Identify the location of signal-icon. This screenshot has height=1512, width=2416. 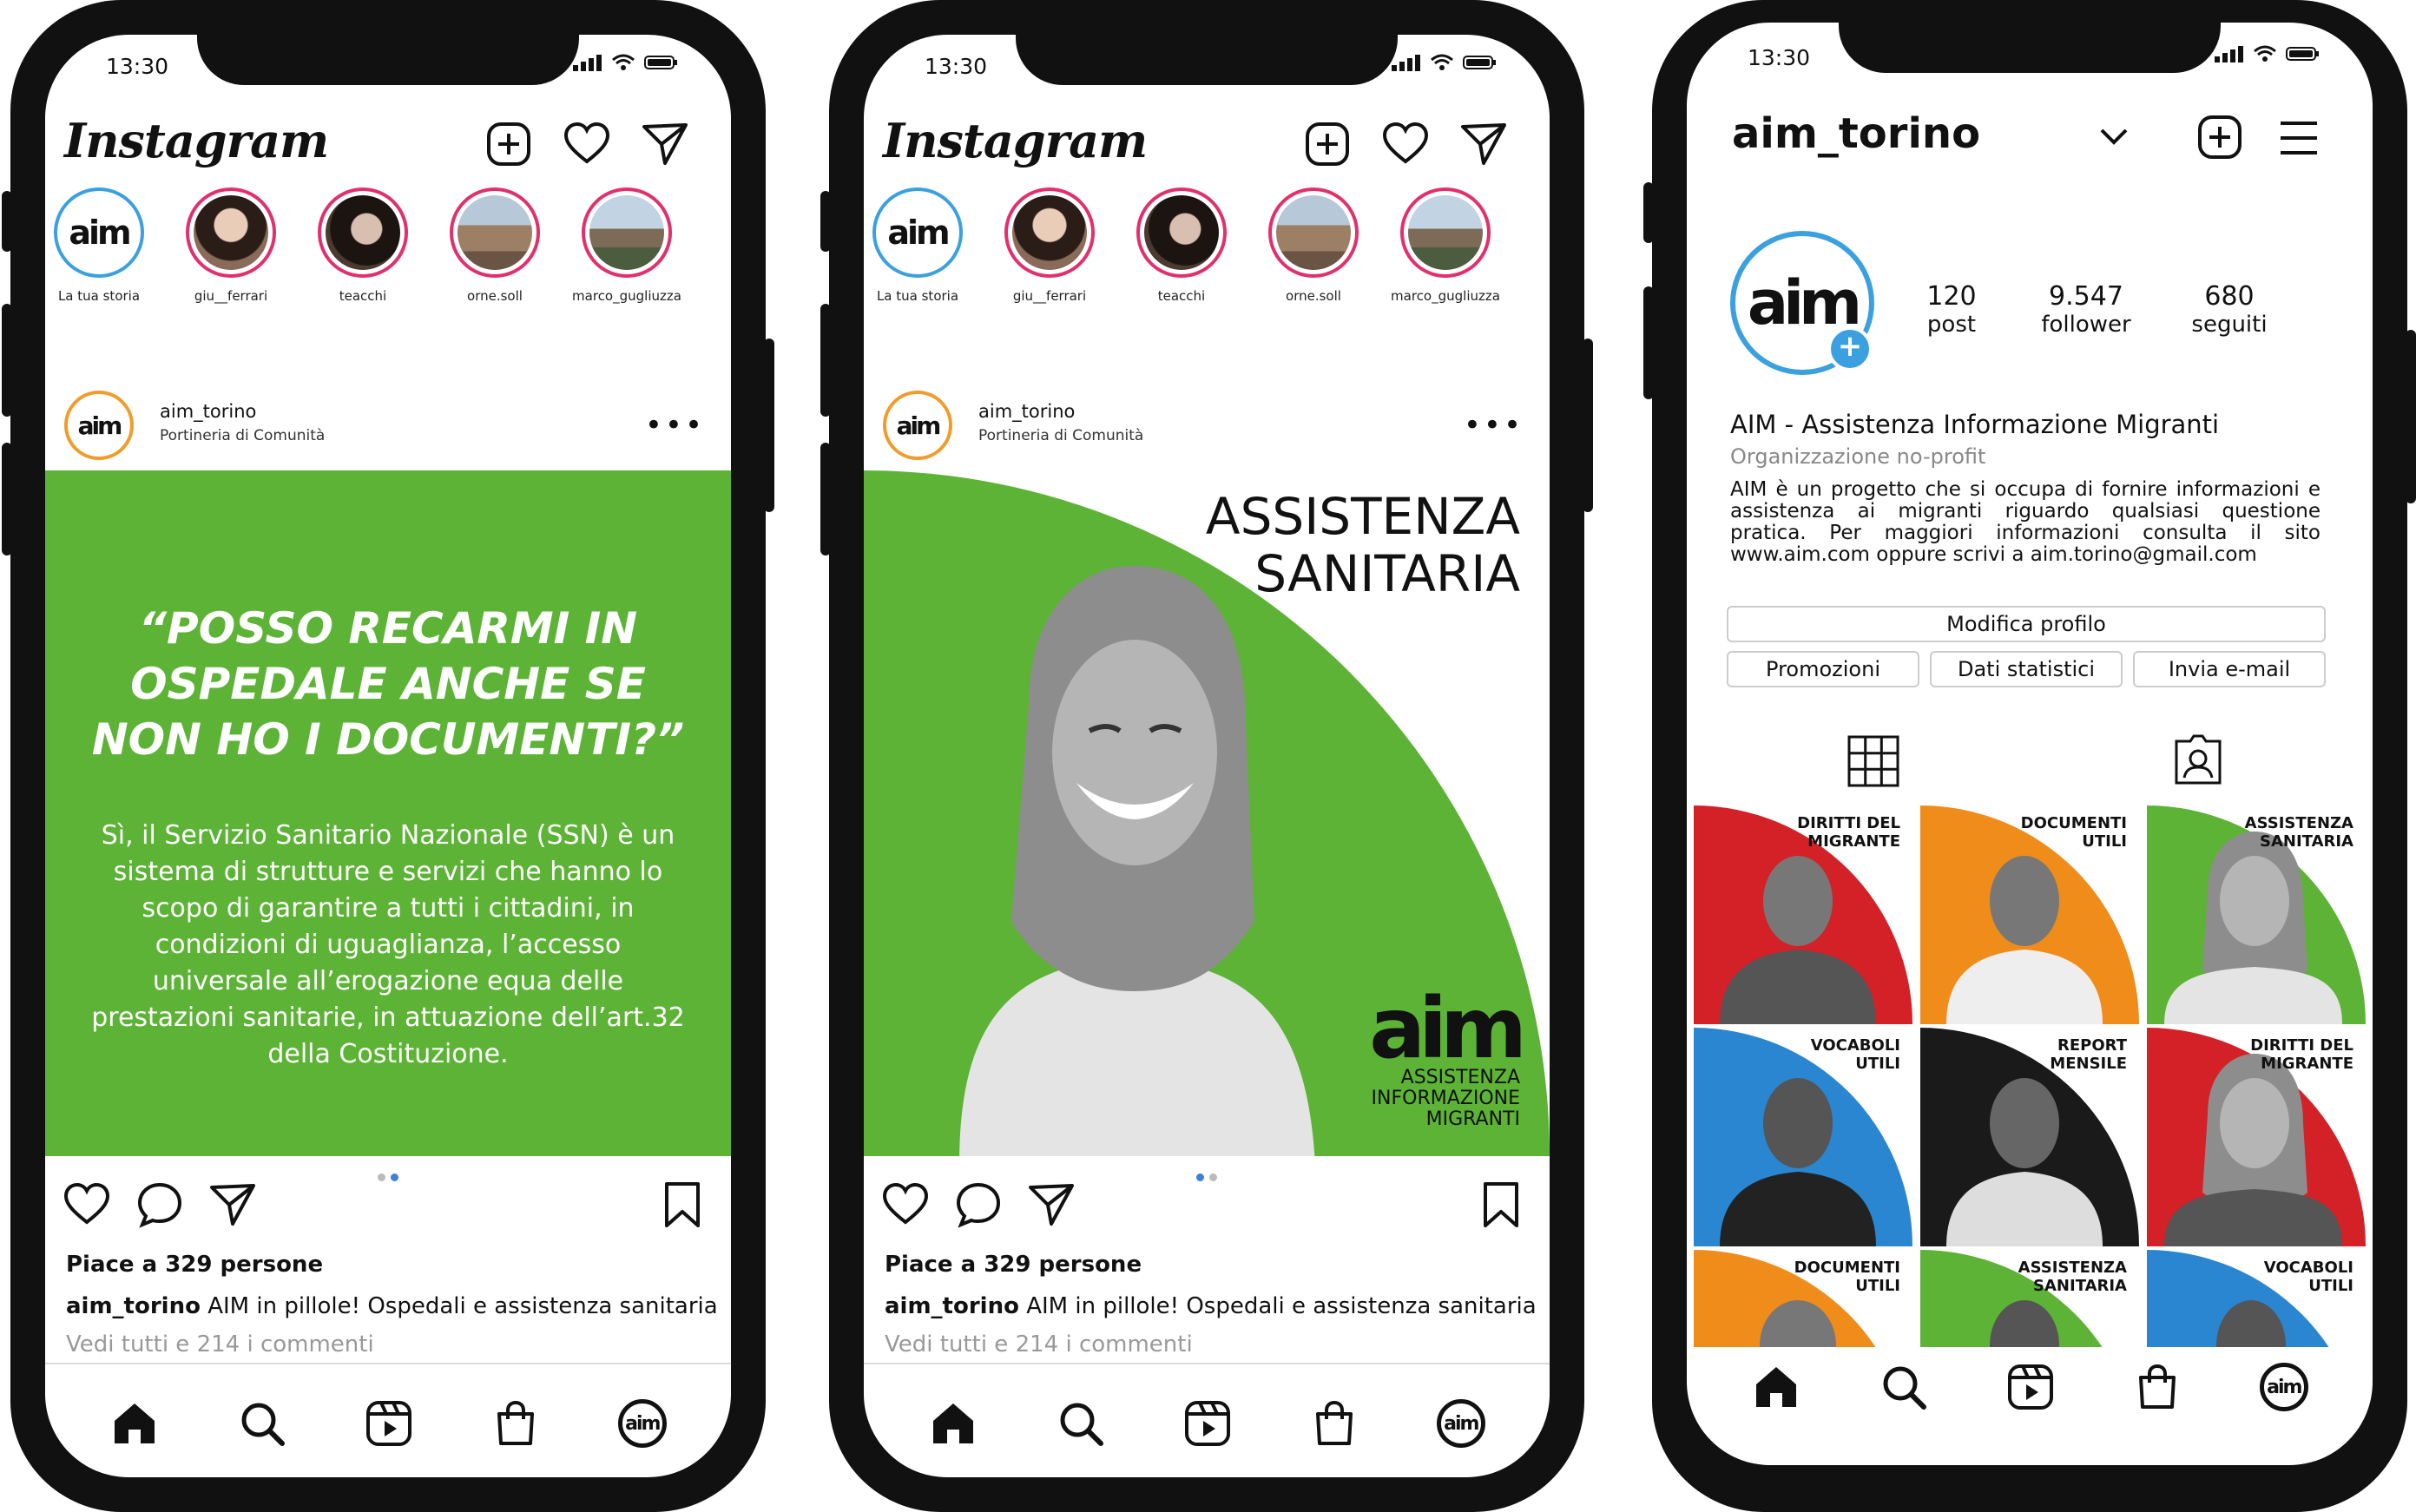
(2229, 54).